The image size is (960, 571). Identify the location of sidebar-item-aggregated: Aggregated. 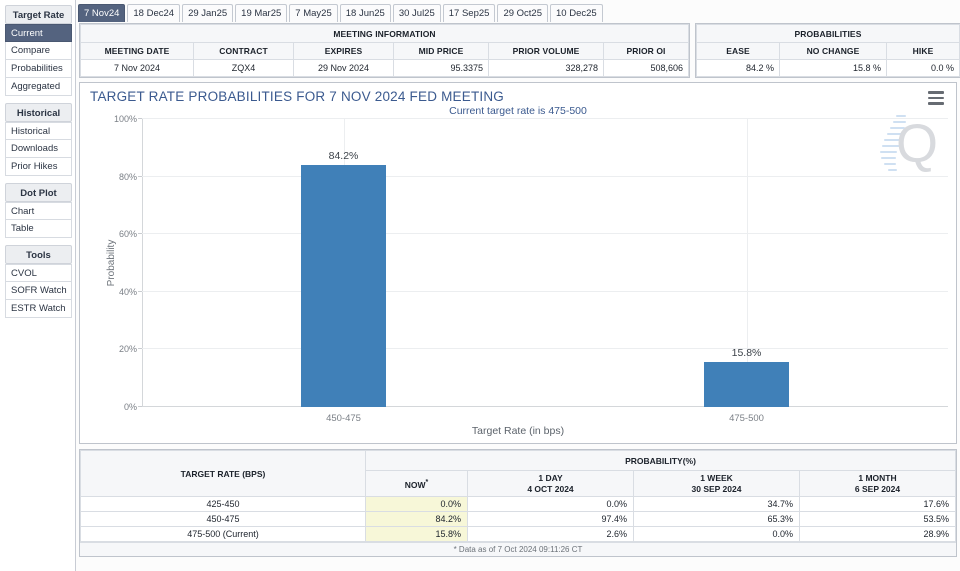
(38, 87).